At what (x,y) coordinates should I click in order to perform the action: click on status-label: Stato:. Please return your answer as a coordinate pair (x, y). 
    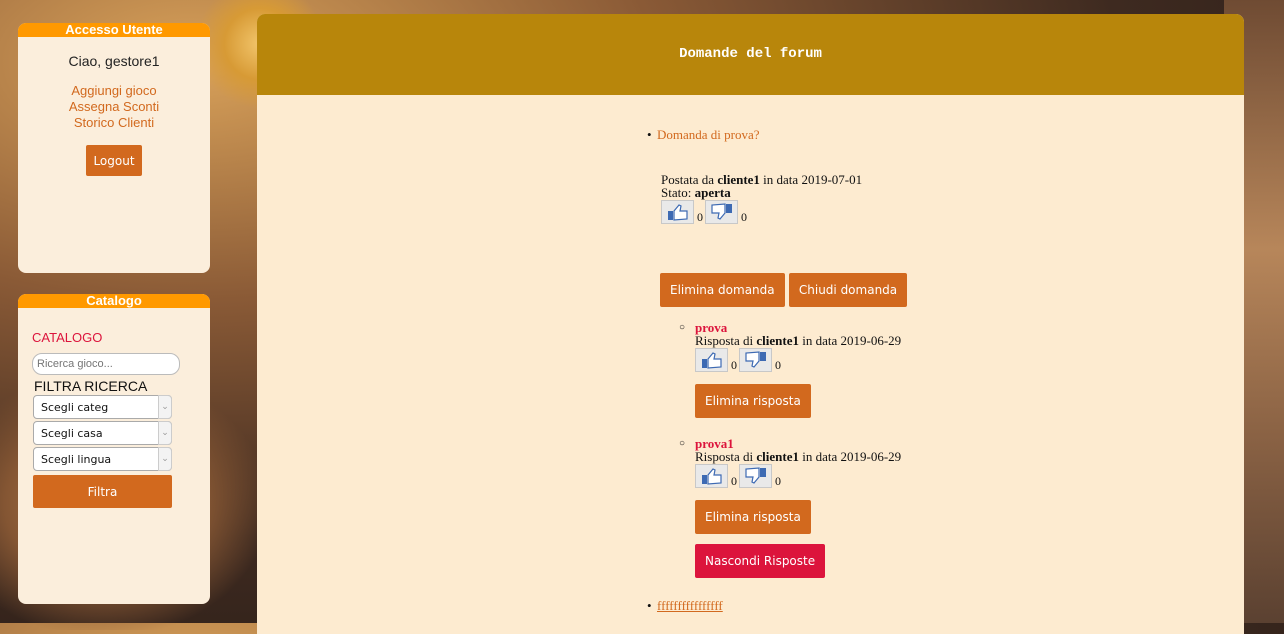
    Looking at the image, I should click on (676, 192).